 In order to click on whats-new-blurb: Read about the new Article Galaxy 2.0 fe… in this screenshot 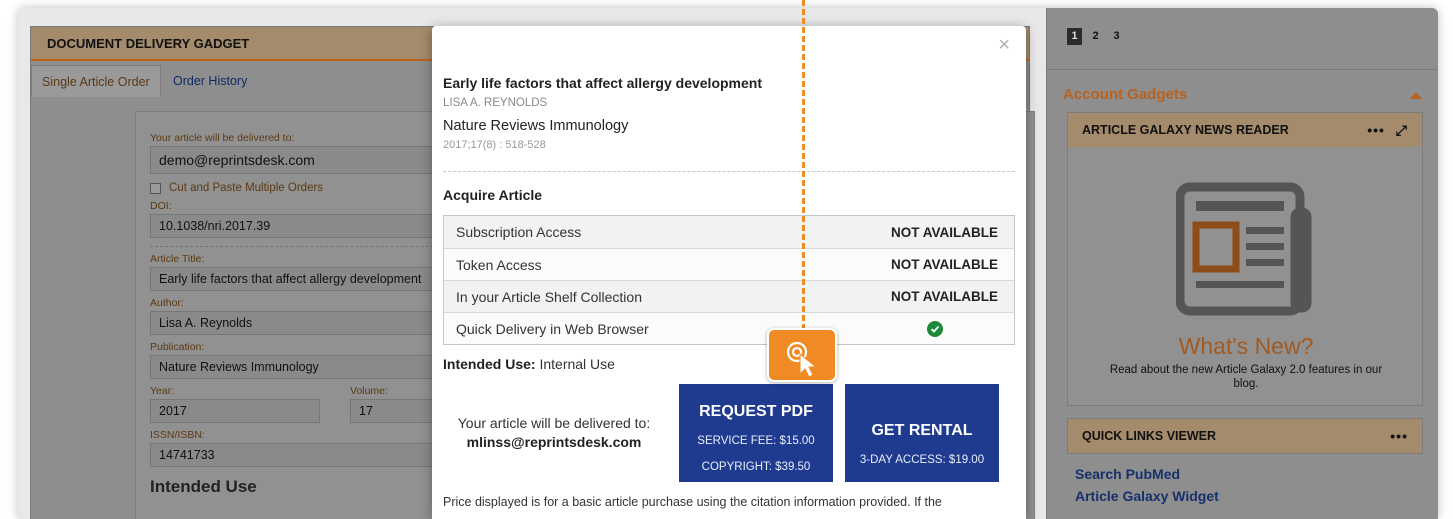, I will do `click(1246, 377)`.